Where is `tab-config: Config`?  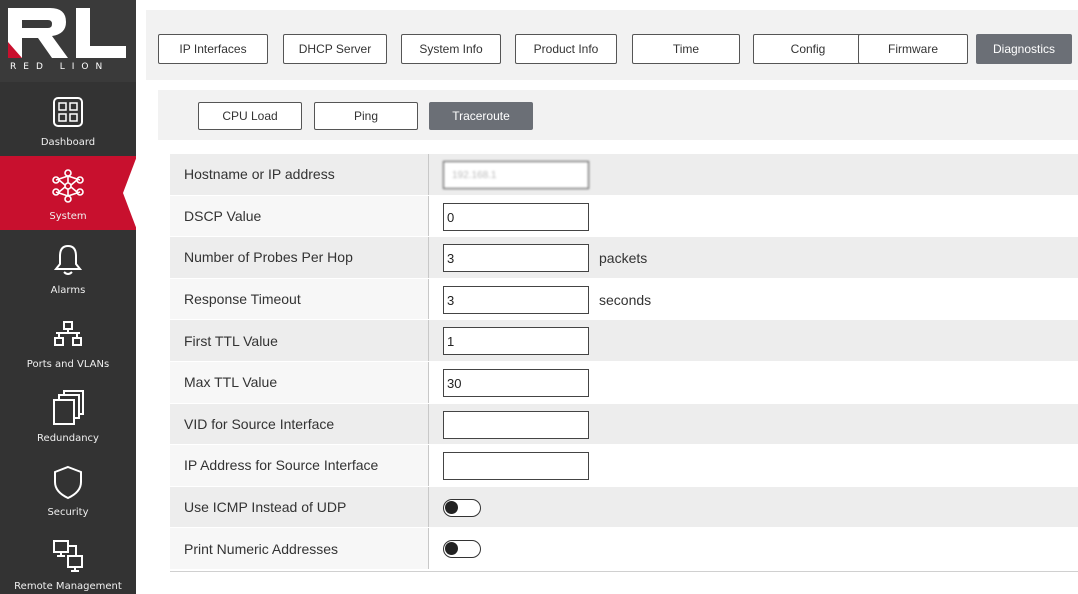
tab-config: Config is located at coordinates (808, 49).